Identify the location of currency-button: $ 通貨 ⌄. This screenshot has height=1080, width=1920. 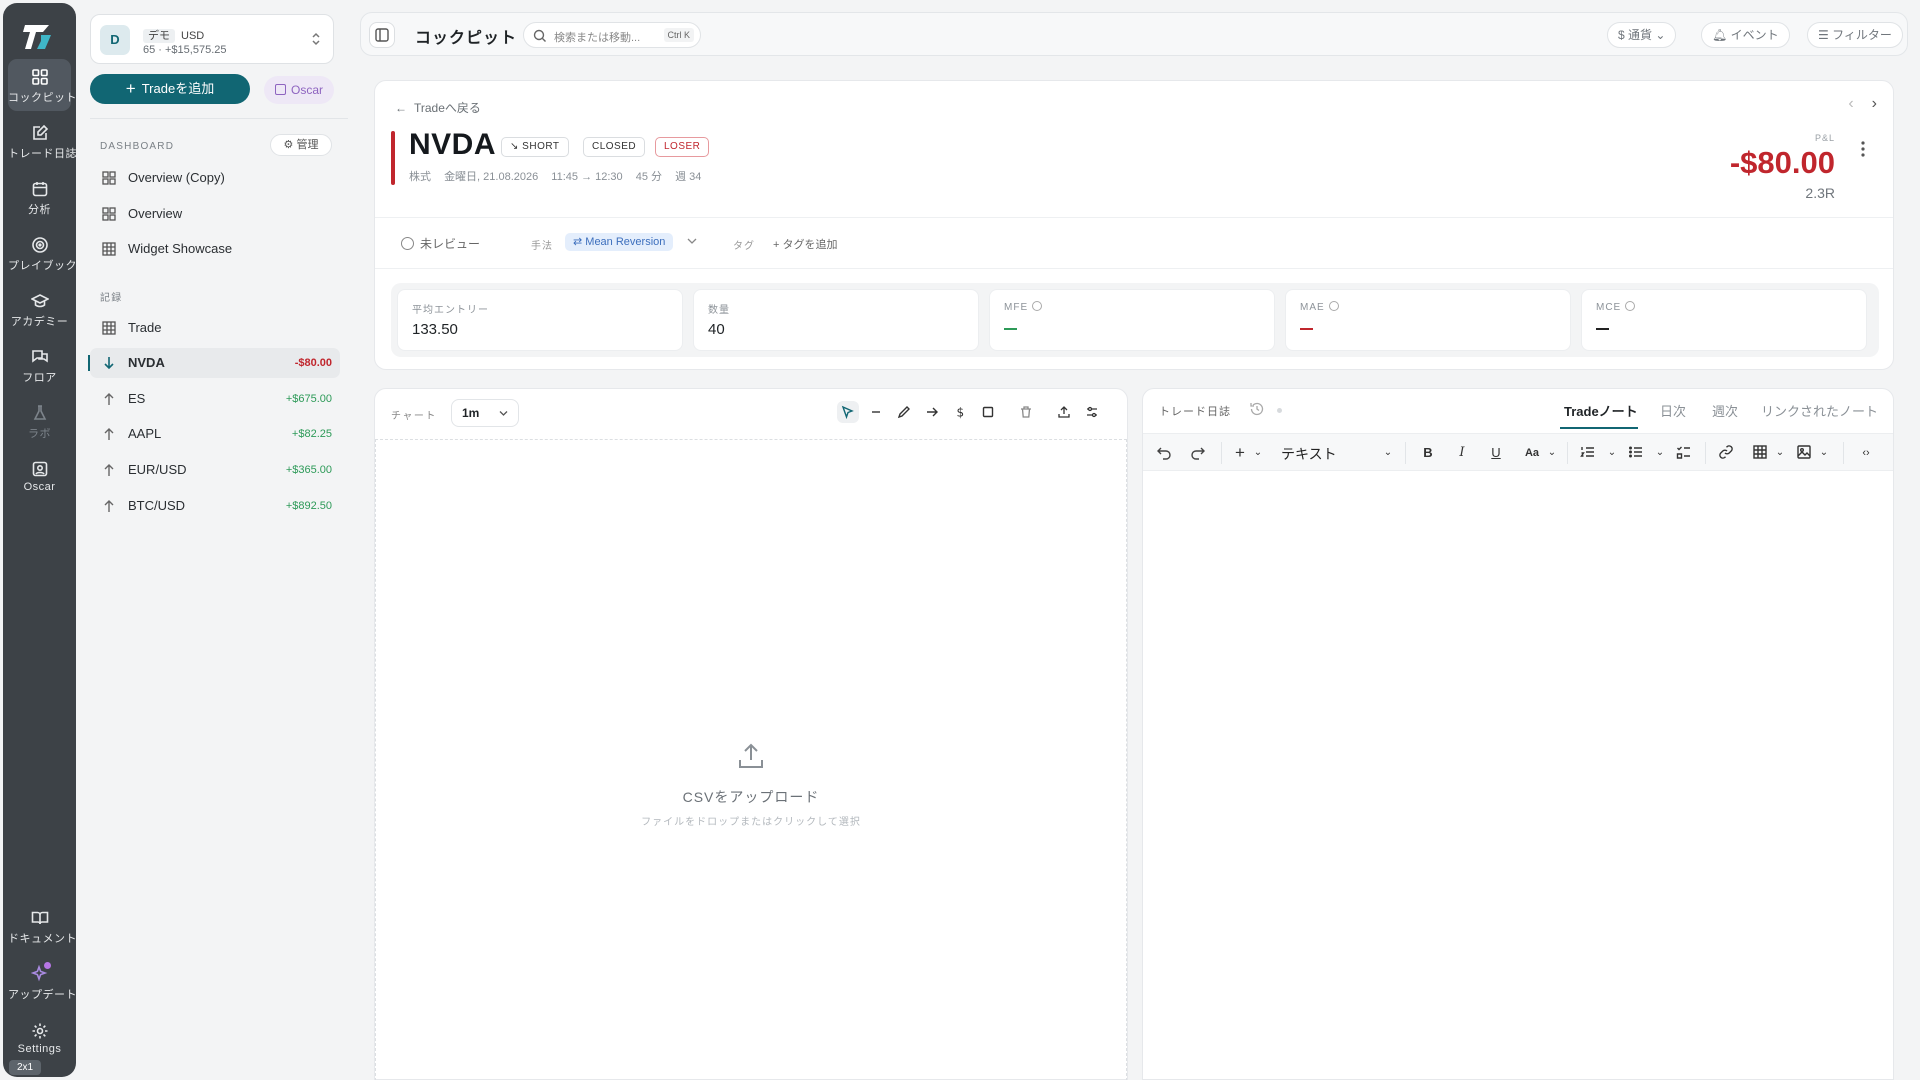
(1642, 35).